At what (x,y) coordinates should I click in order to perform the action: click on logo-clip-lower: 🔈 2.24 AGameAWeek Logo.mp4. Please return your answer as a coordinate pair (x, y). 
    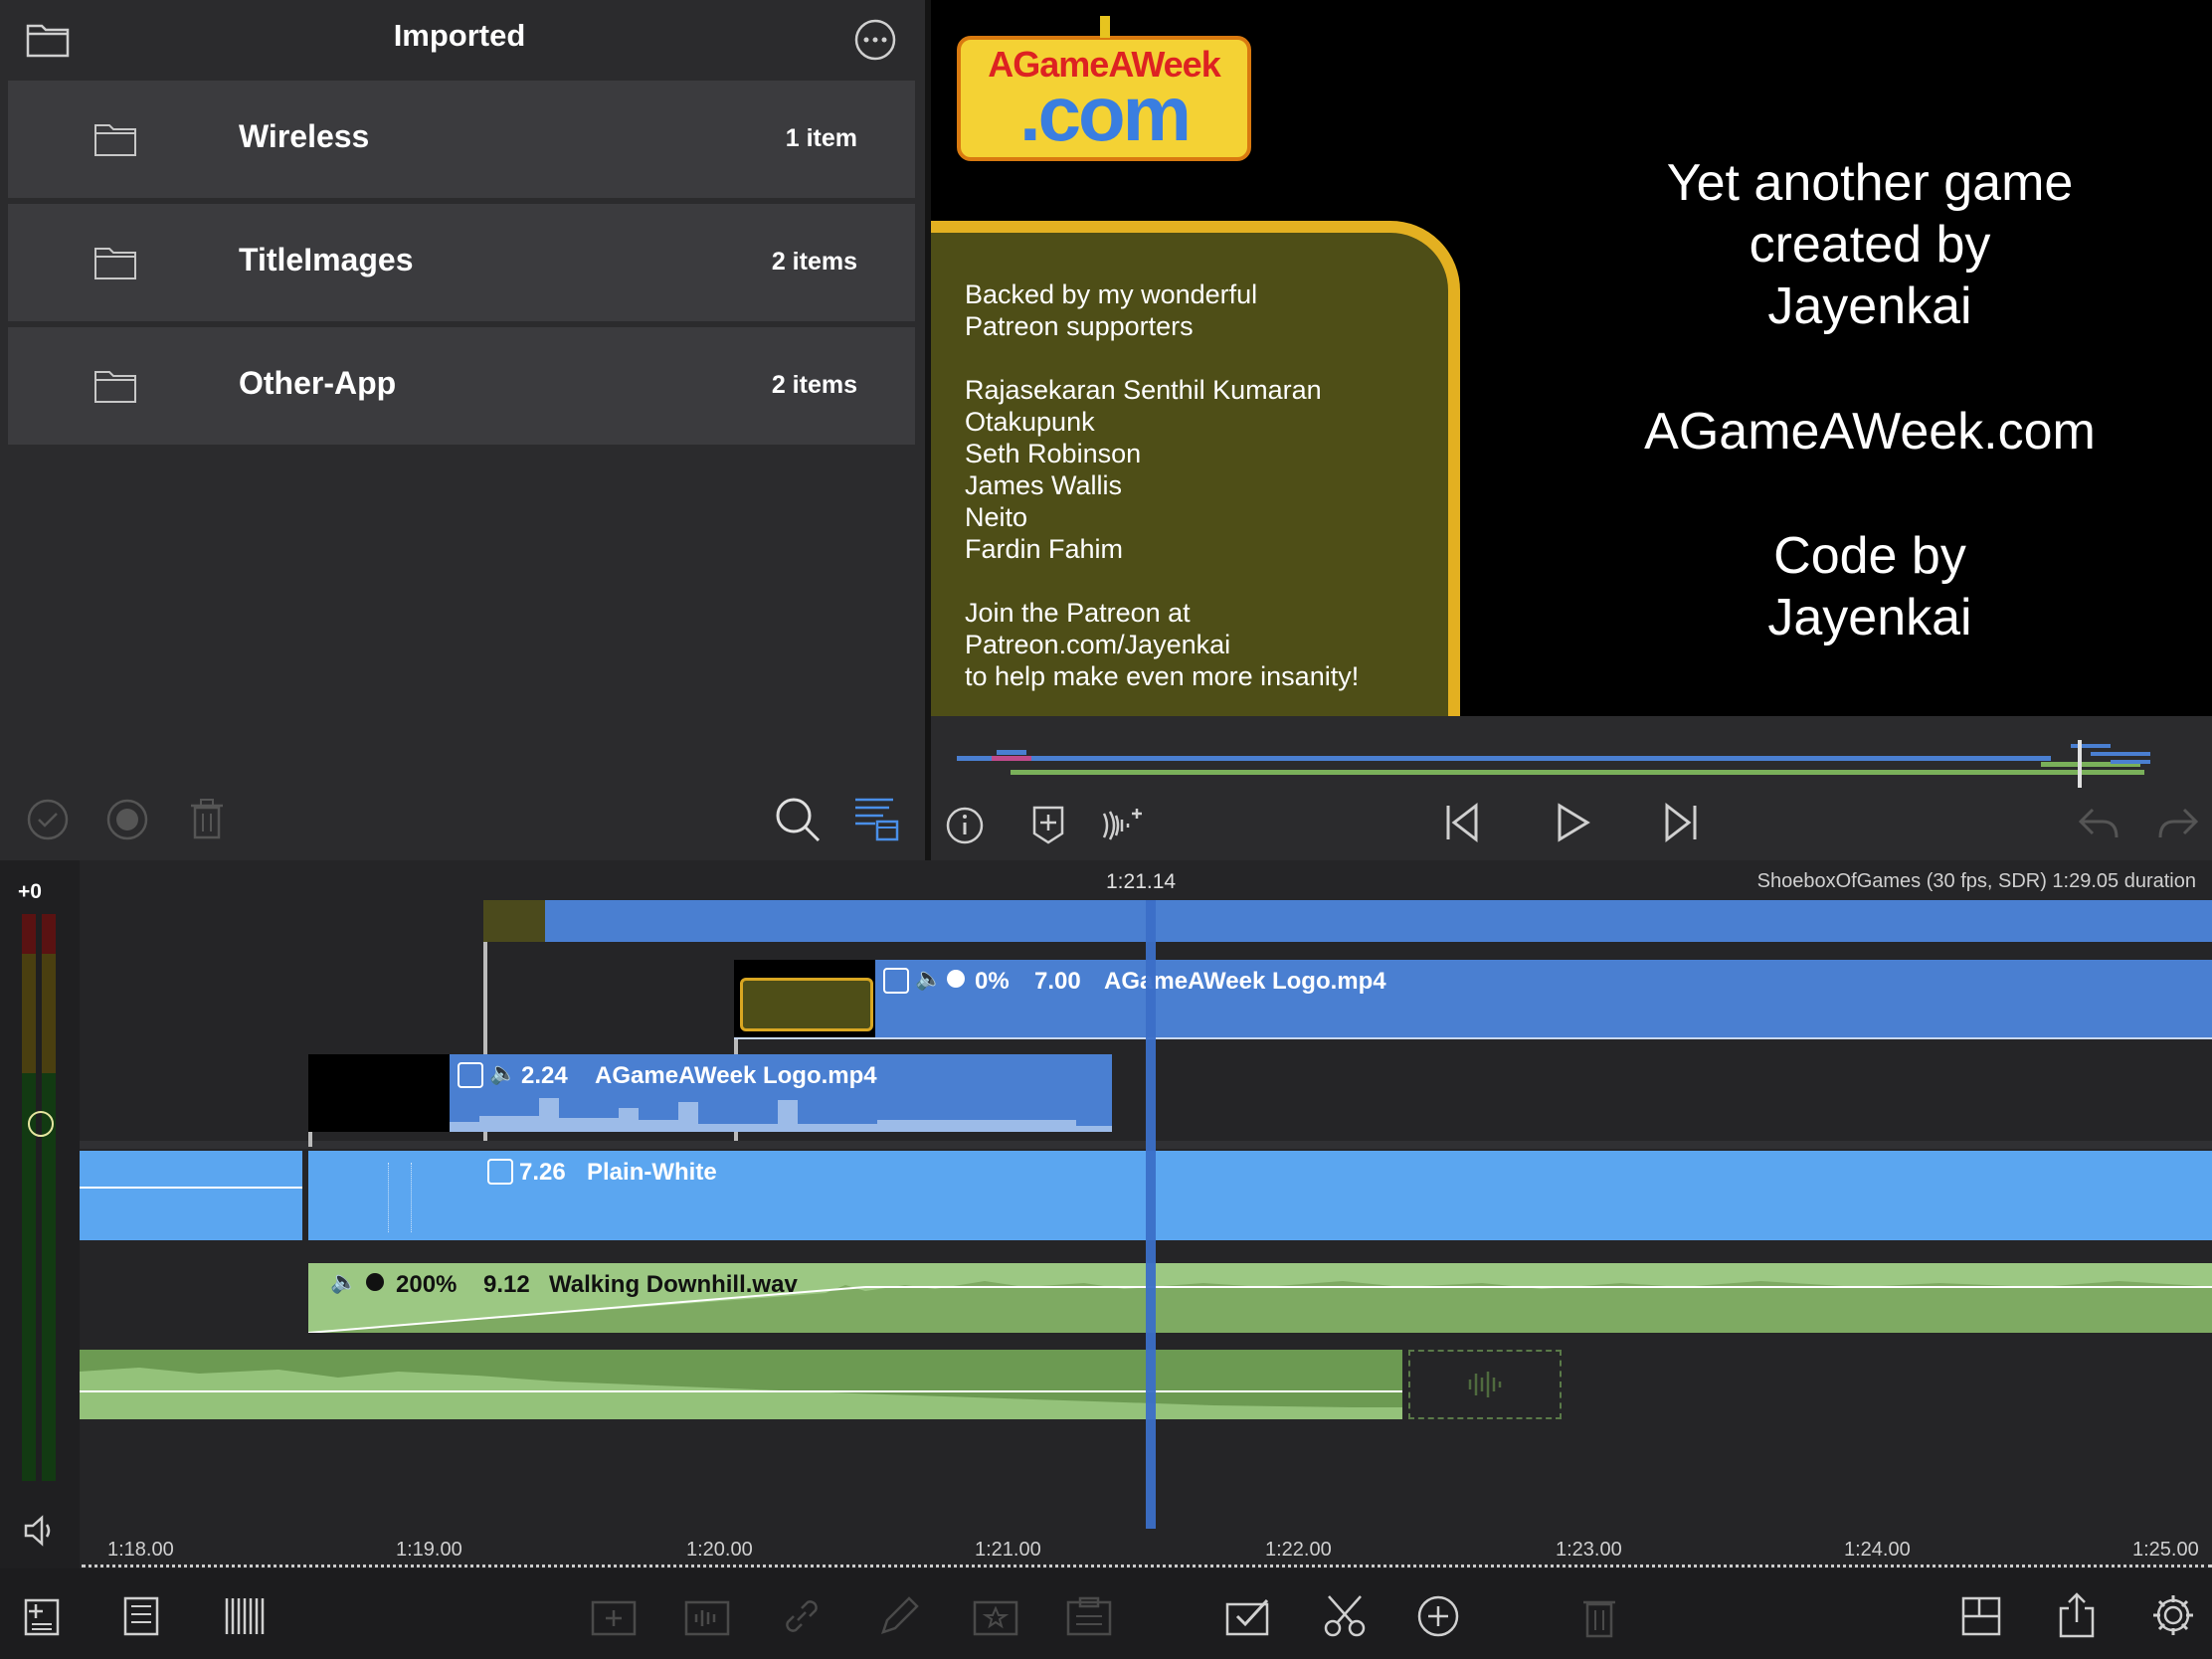
    Looking at the image, I should click on (710, 1093).